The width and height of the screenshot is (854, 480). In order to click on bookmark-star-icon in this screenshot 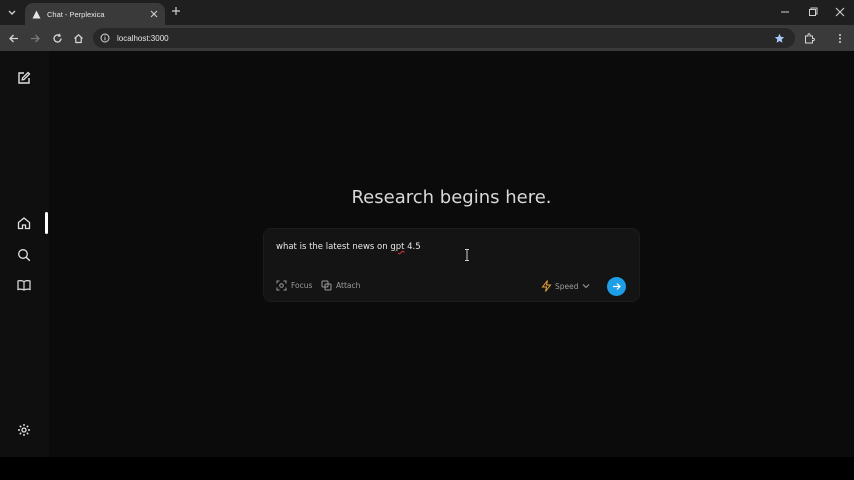, I will do `click(779, 38)`.